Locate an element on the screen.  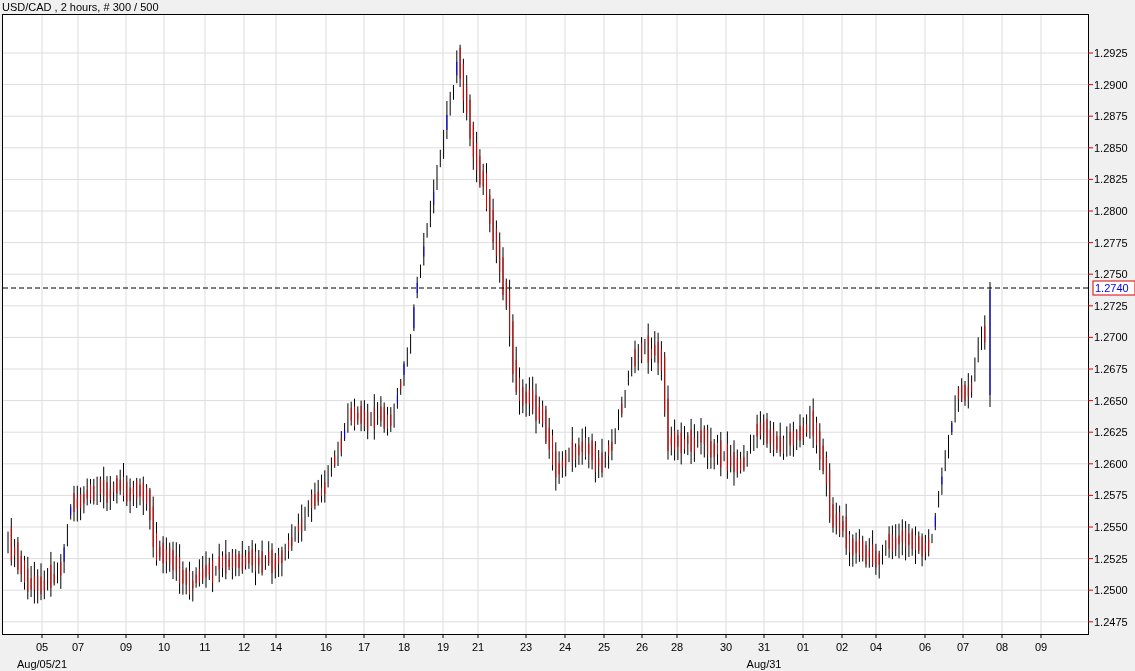
period-label: Aug/05/21 is located at coordinates (42, 664).